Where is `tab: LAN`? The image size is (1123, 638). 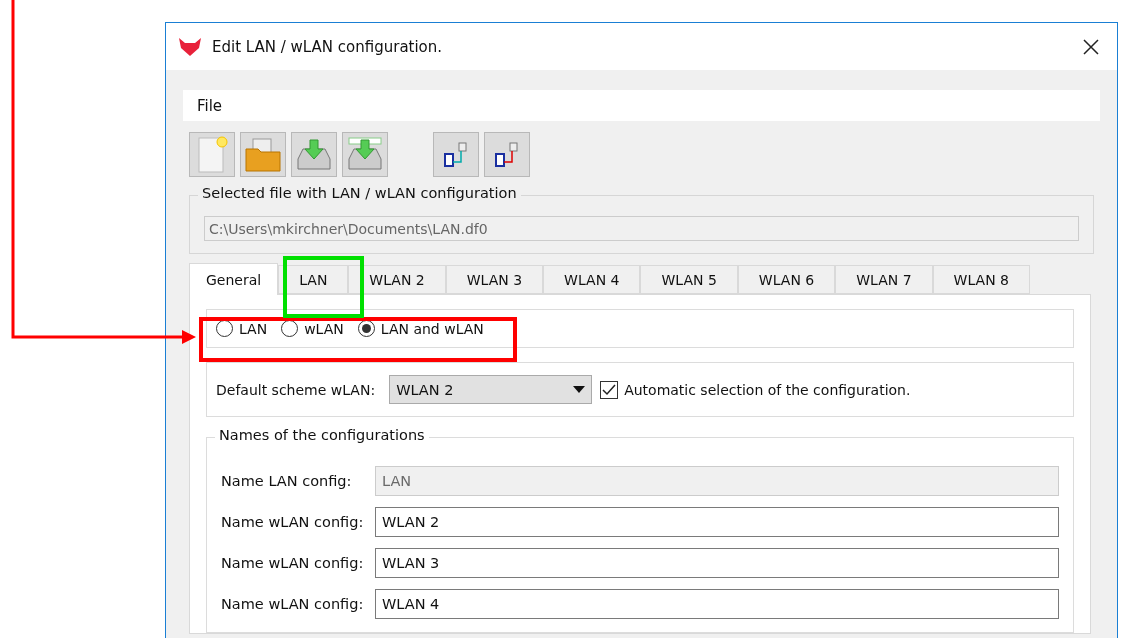 tab: LAN is located at coordinates (313, 279).